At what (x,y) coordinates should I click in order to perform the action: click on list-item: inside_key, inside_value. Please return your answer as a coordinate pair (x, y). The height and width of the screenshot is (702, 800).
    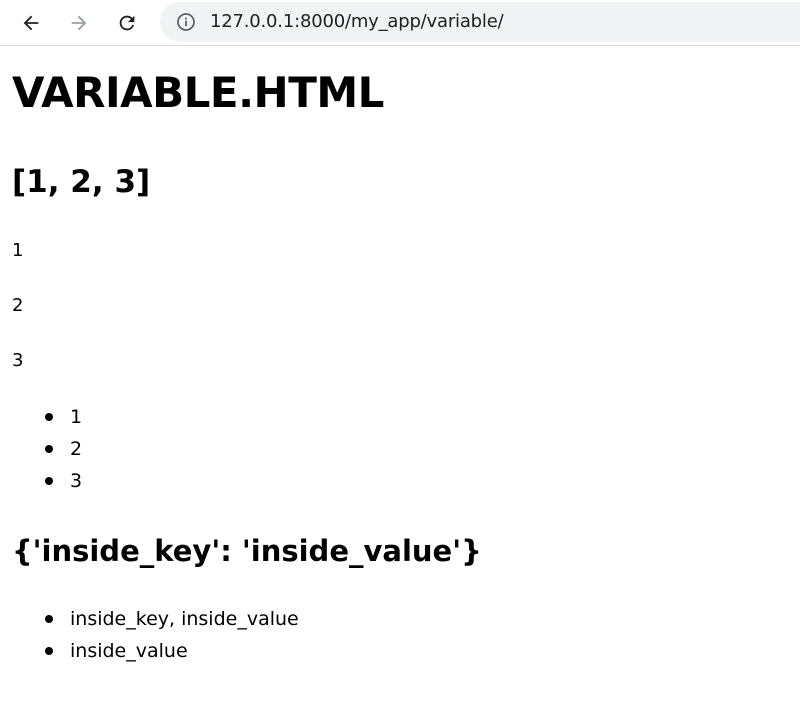
    Looking at the image, I should click on (155, 619).